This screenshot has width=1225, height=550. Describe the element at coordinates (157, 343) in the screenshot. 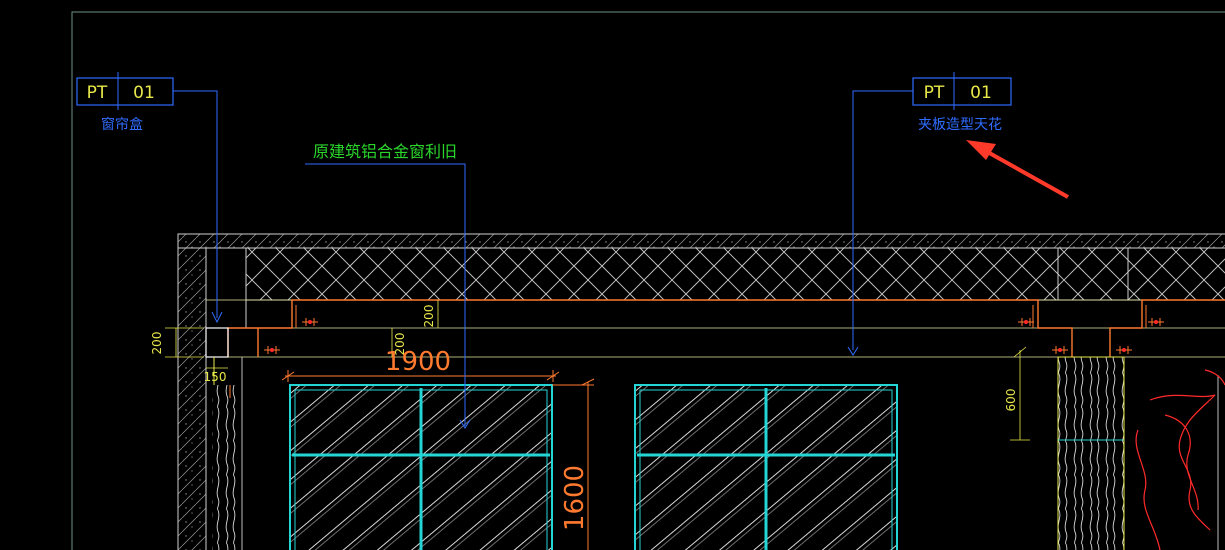

I see `dim-200-left: 200` at that location.